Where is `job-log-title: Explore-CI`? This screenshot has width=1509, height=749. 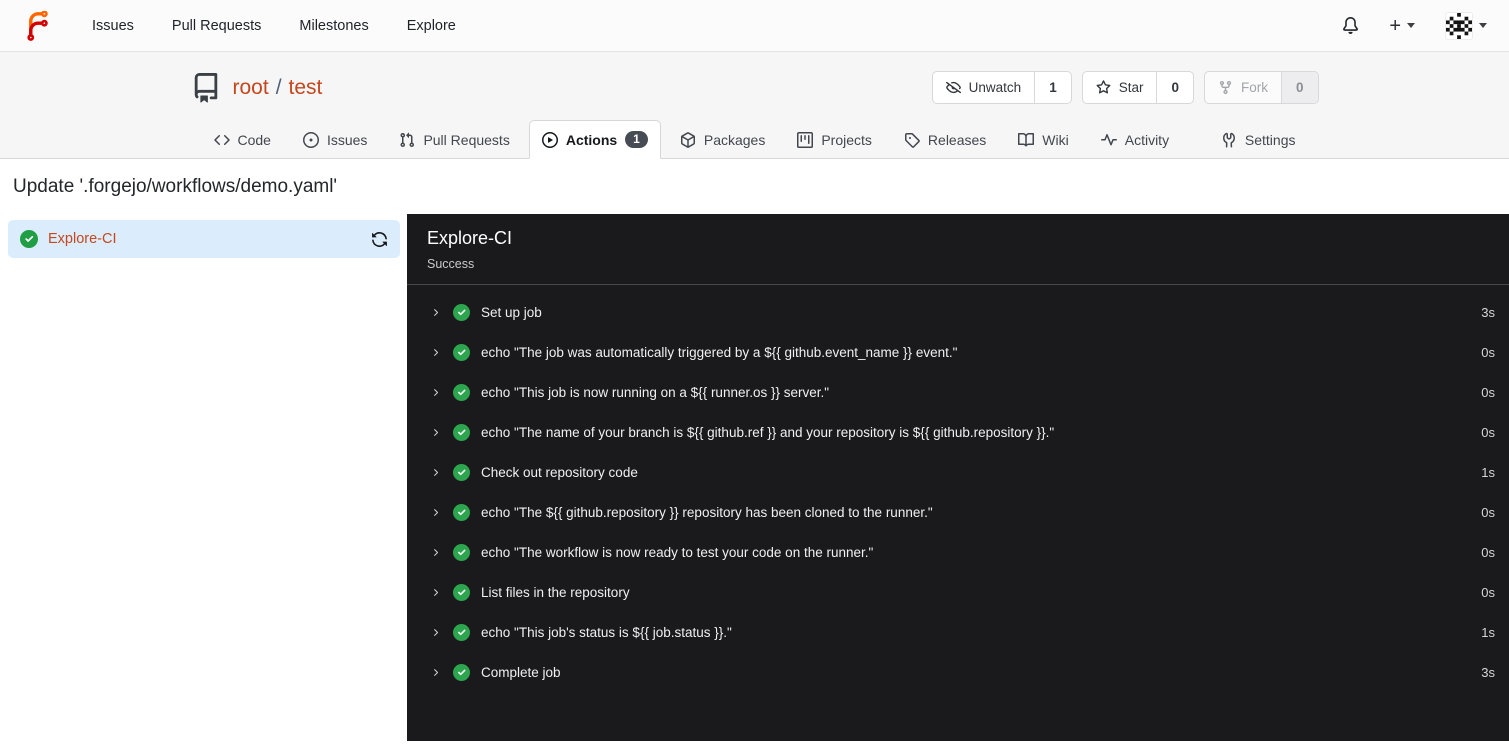
job-log-title: Explore-CI is located at coordinates (470, 238).